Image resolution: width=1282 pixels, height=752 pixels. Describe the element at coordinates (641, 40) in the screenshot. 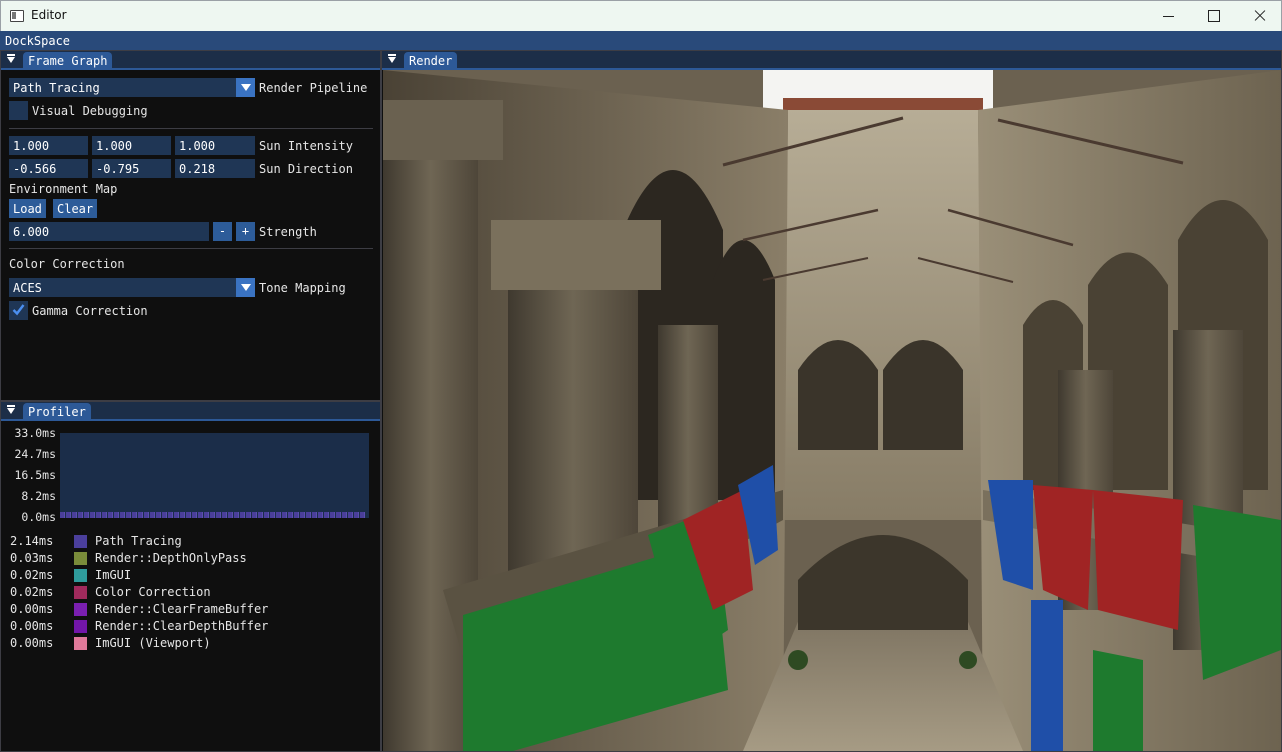

I see `dockspace-menu-bar: DockSpace` at that location.